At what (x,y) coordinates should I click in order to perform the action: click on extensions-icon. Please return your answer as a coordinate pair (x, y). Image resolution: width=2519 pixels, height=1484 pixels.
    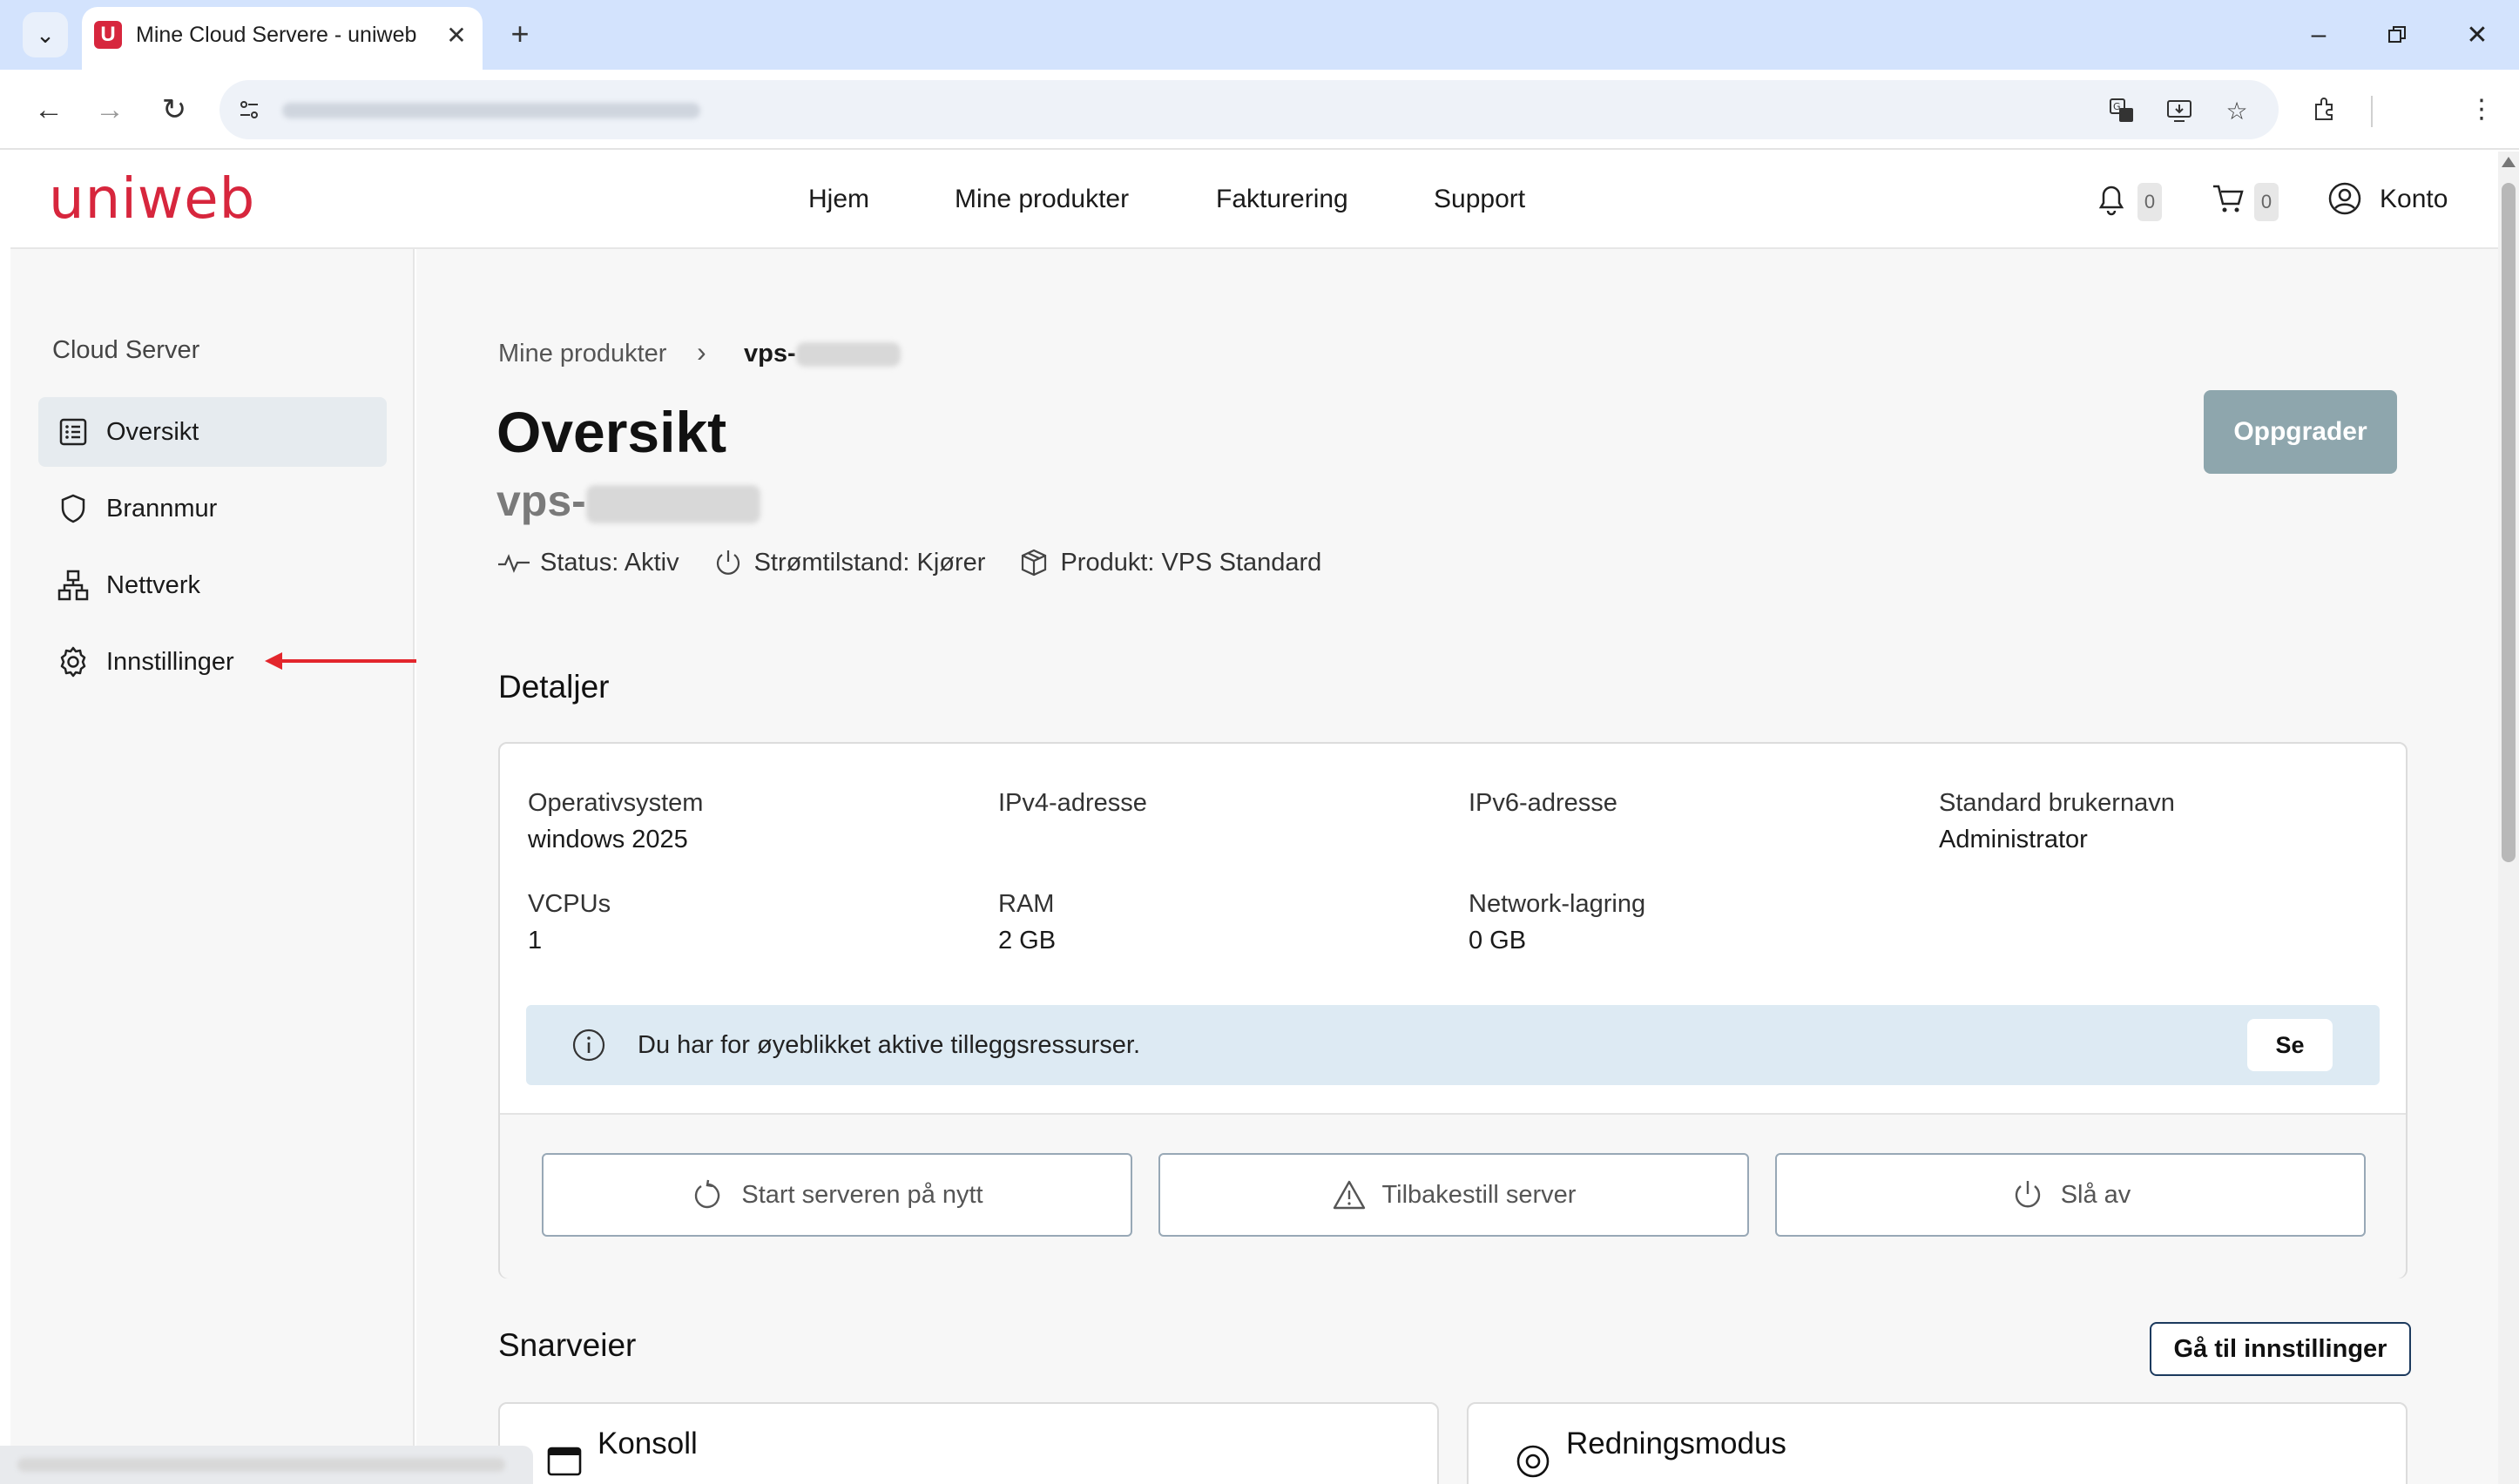
    Looking at the image, I should click on (2325, 109).